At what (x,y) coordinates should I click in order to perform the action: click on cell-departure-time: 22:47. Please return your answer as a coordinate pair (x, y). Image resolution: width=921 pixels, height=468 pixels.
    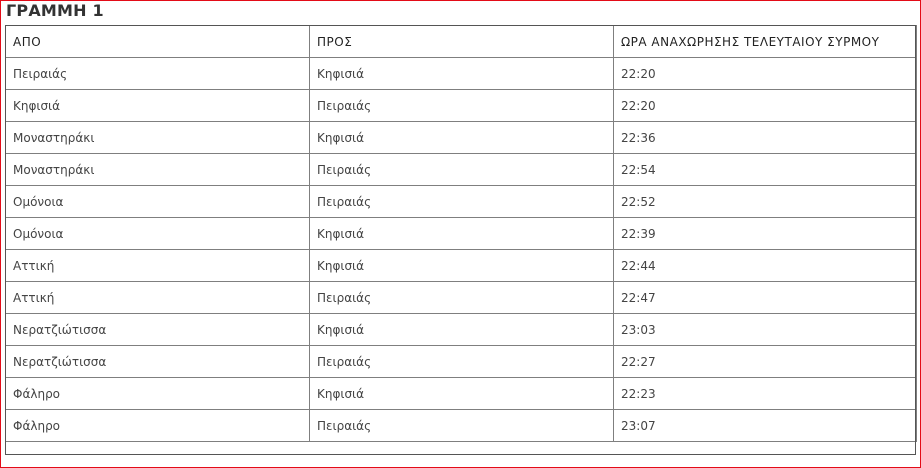
    Looking at the image, I should click on (765, 297).